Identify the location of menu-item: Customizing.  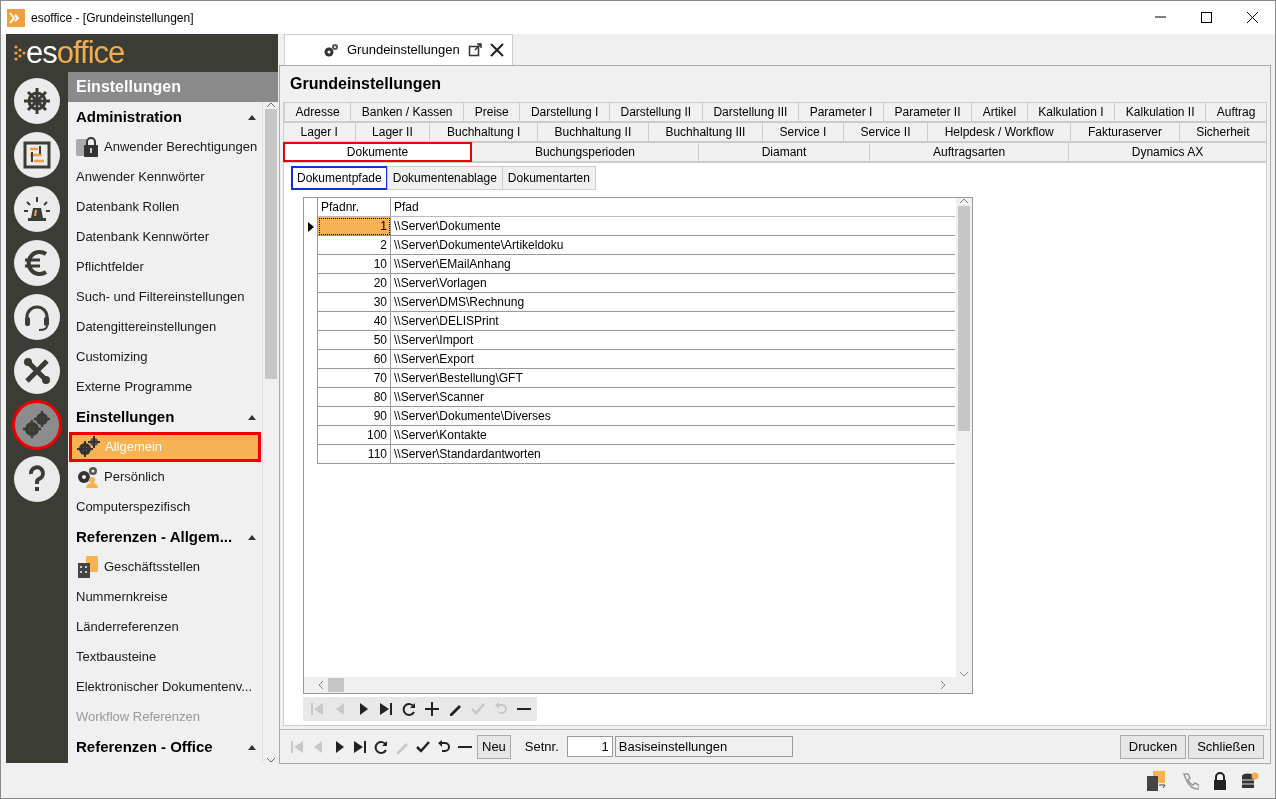
(165, 357).